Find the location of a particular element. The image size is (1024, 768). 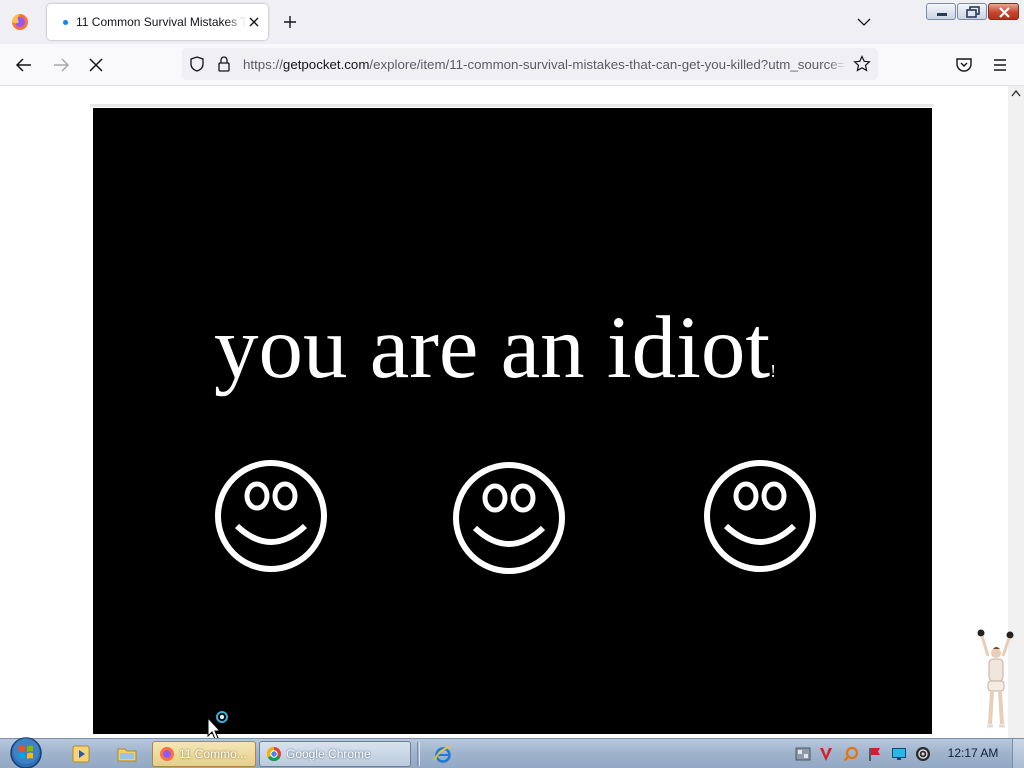

bookmark-star-icon is located at coordinates (862, 64).